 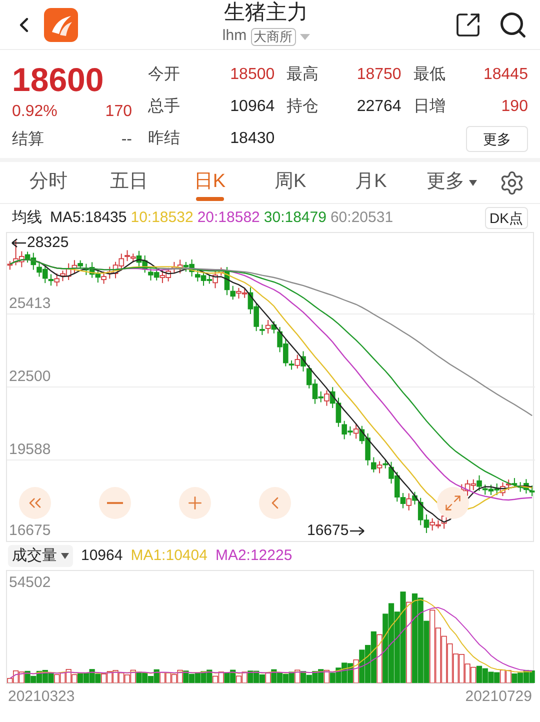 What do you see at coordinates (290, 182) in the screenshot?
I see `chart-tab: 周K` at bounding box center [290, 182].